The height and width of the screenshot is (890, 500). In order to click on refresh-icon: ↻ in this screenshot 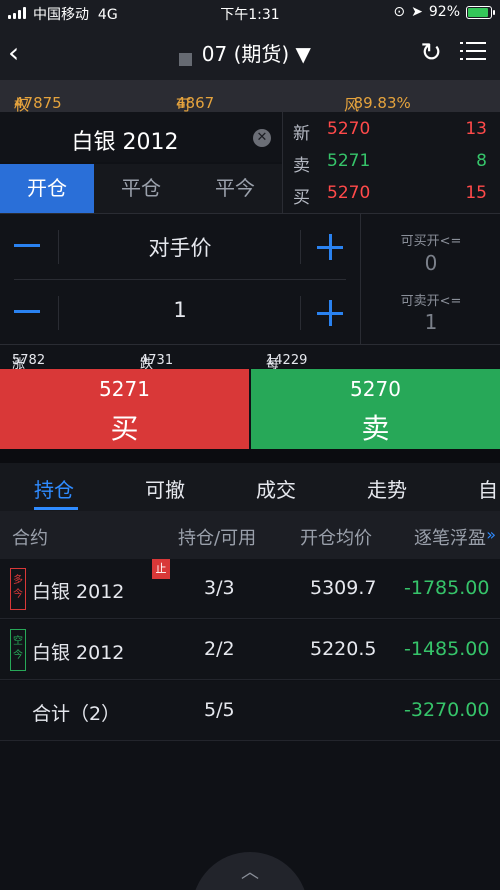, I will do `click(431, 53)`.